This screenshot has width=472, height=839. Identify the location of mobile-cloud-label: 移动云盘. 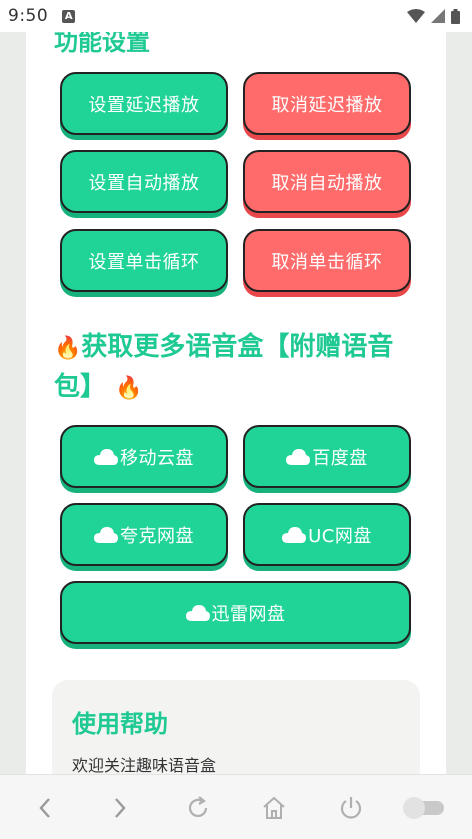
(157, 458).